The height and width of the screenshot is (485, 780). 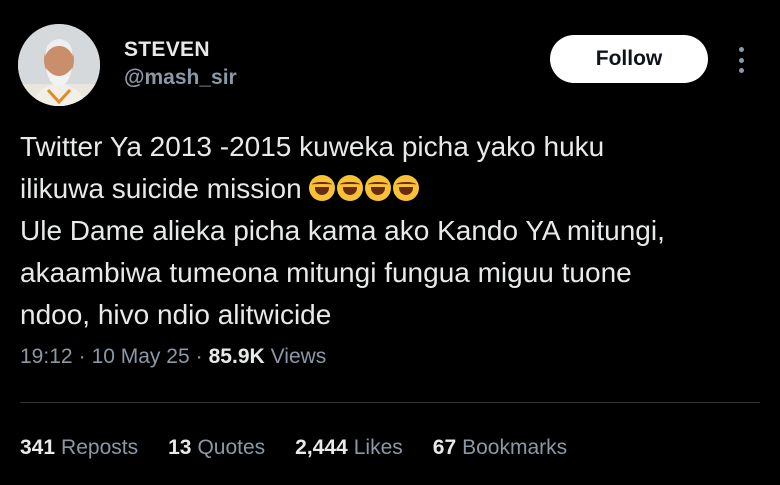 I want to click on likes-label: Likes, so click(x=378, y=447).